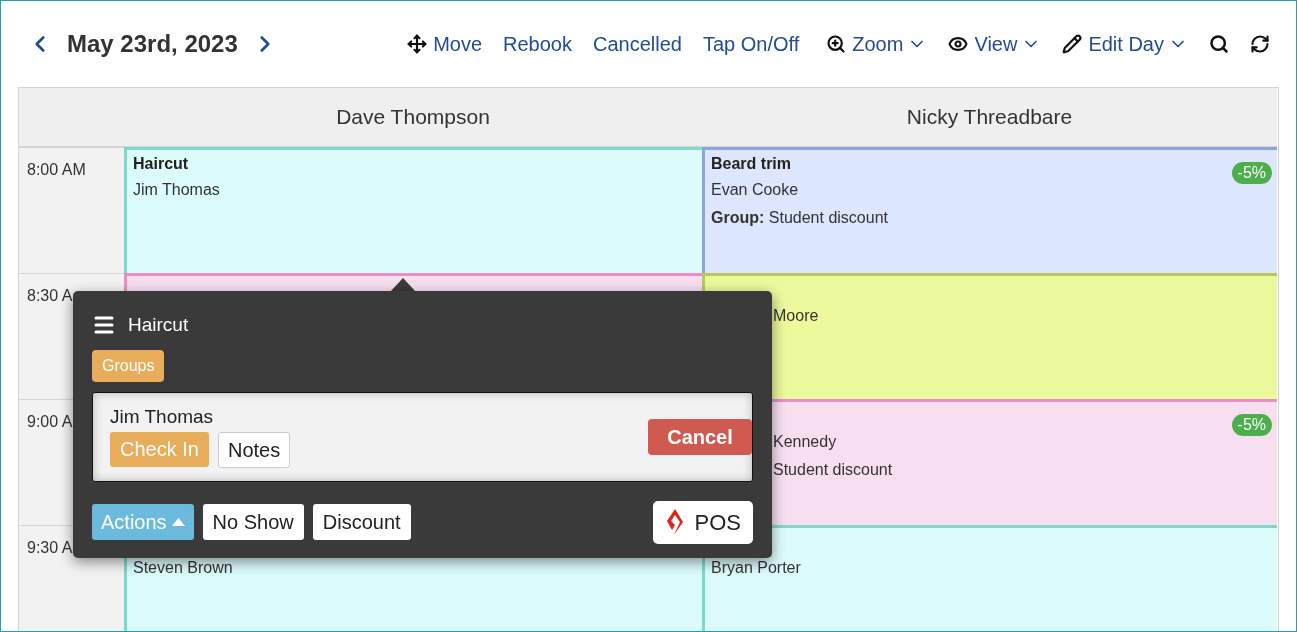 The width and height of the screenshot is (1297, 632). Describe the element at coordinates (361, 522) in the screenshot. I see `popup-action-button: Discount` at that location.